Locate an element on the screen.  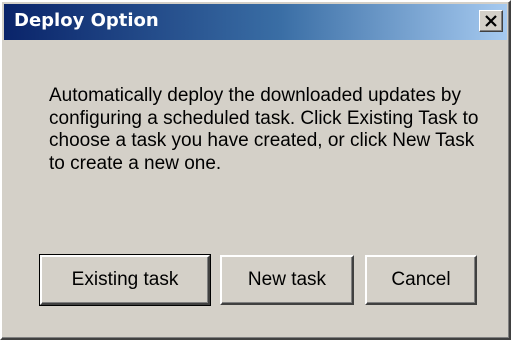
close-button is located at coordinates (491, 21).